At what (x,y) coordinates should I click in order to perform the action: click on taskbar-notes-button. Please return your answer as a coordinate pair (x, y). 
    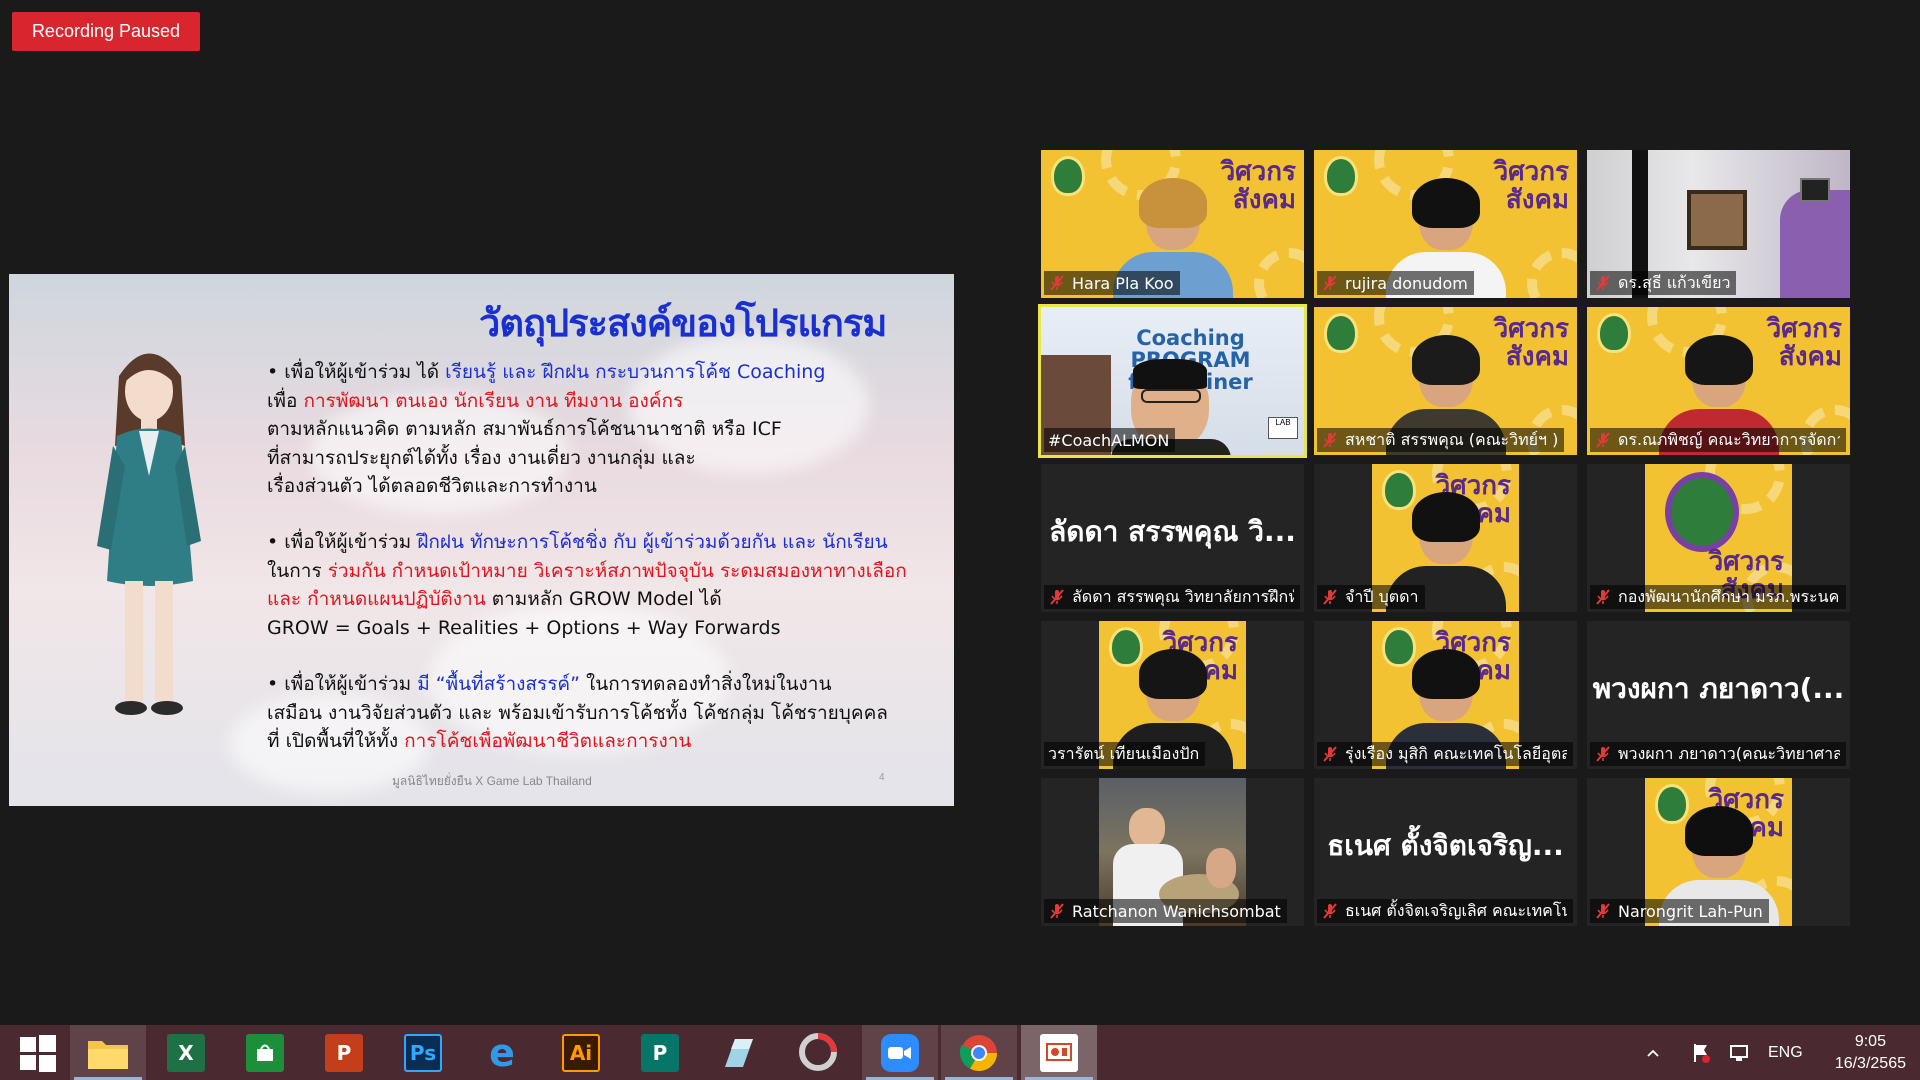
    Looking at the image, I should click on (739, 1052).